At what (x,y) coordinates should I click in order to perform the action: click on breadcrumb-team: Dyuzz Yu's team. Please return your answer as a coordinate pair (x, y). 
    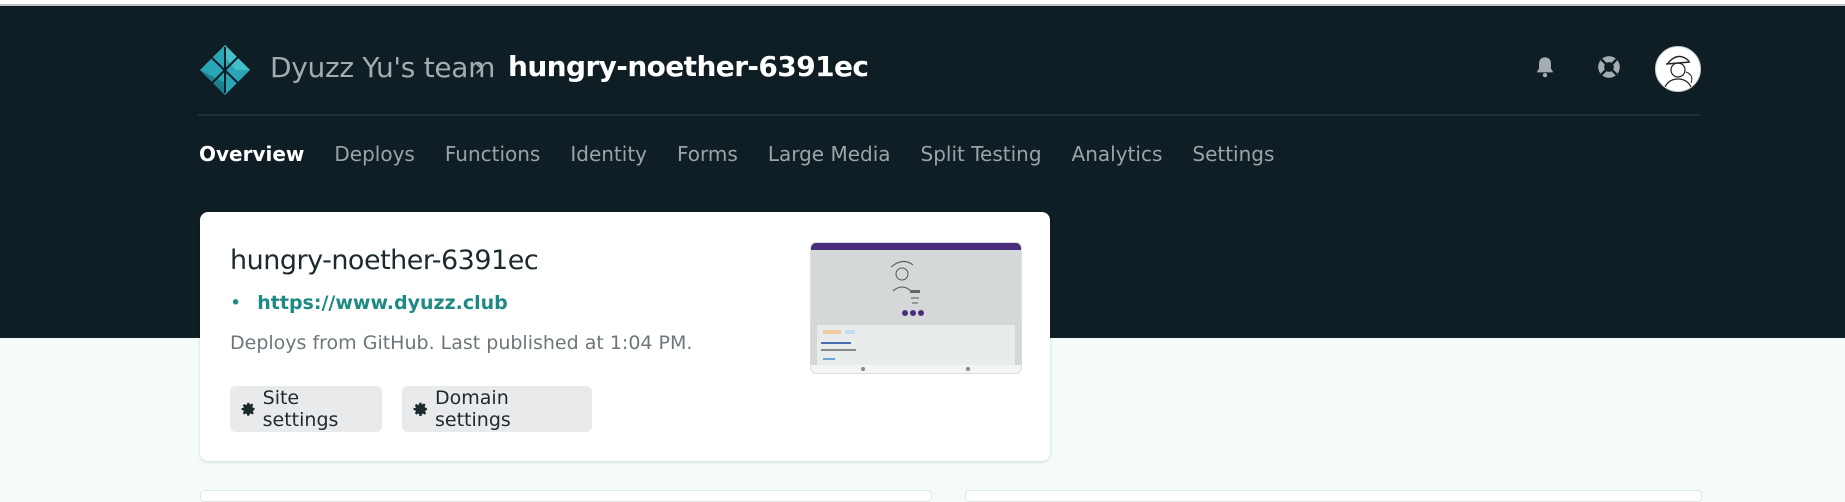
    Looking at the image, I should click on (382, 67).